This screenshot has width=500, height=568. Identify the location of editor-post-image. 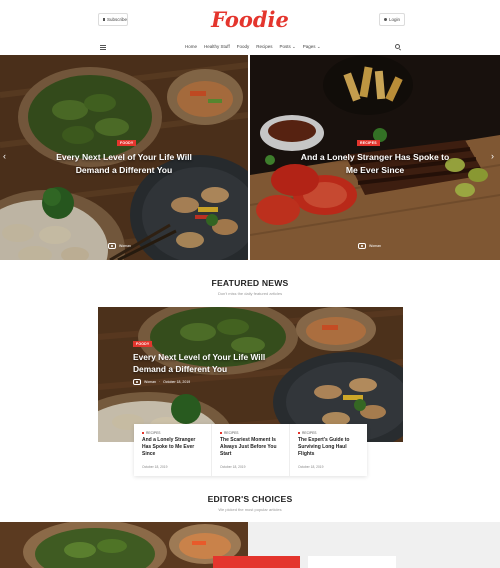
(124, 545).